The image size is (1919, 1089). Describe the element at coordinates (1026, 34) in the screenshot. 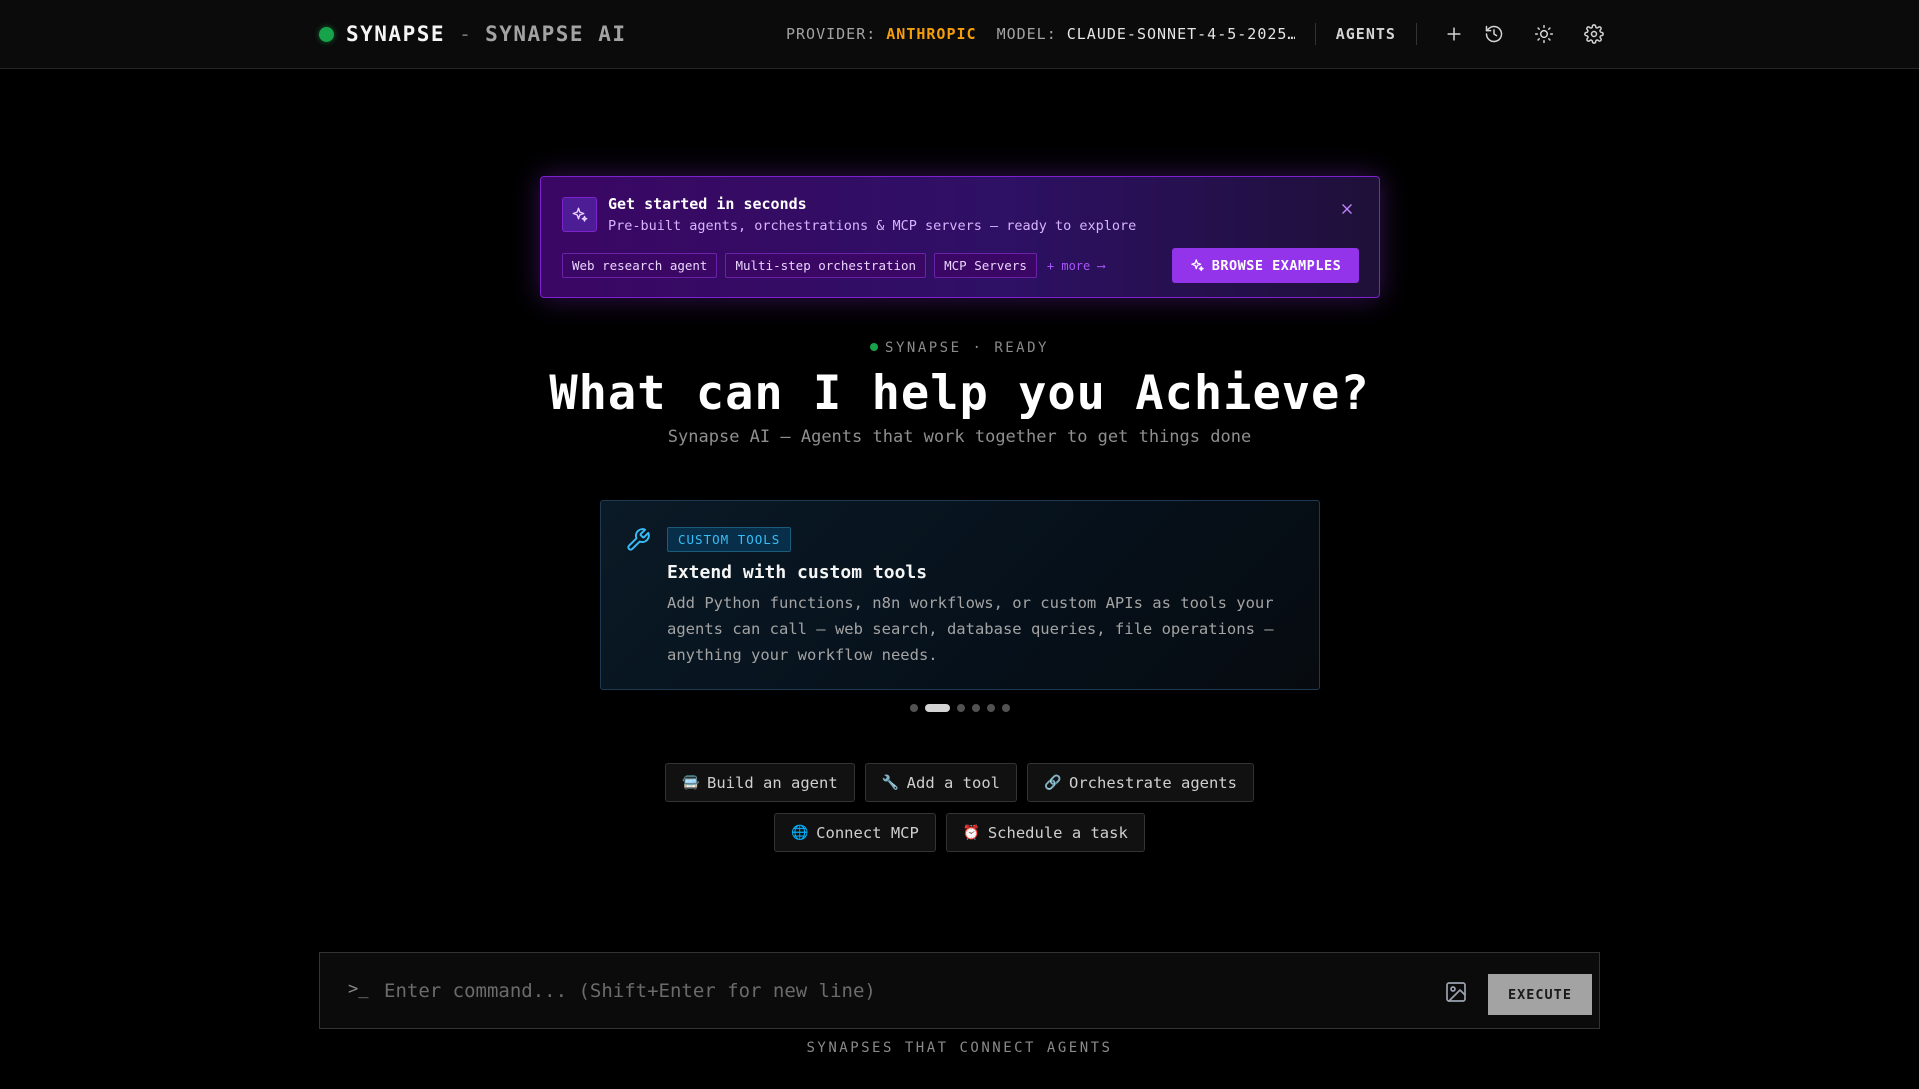

I see `model-label: MODEL:` at that location.